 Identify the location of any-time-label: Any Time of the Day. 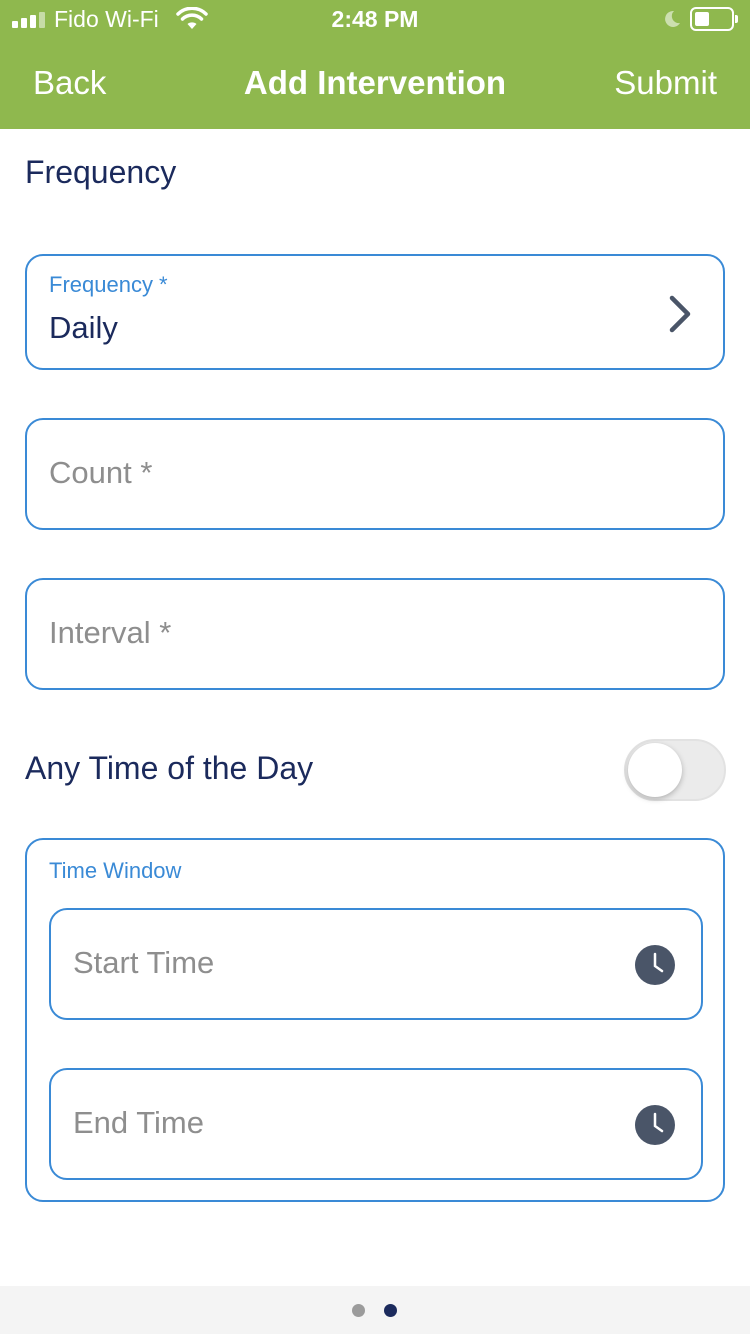
(169, 768).